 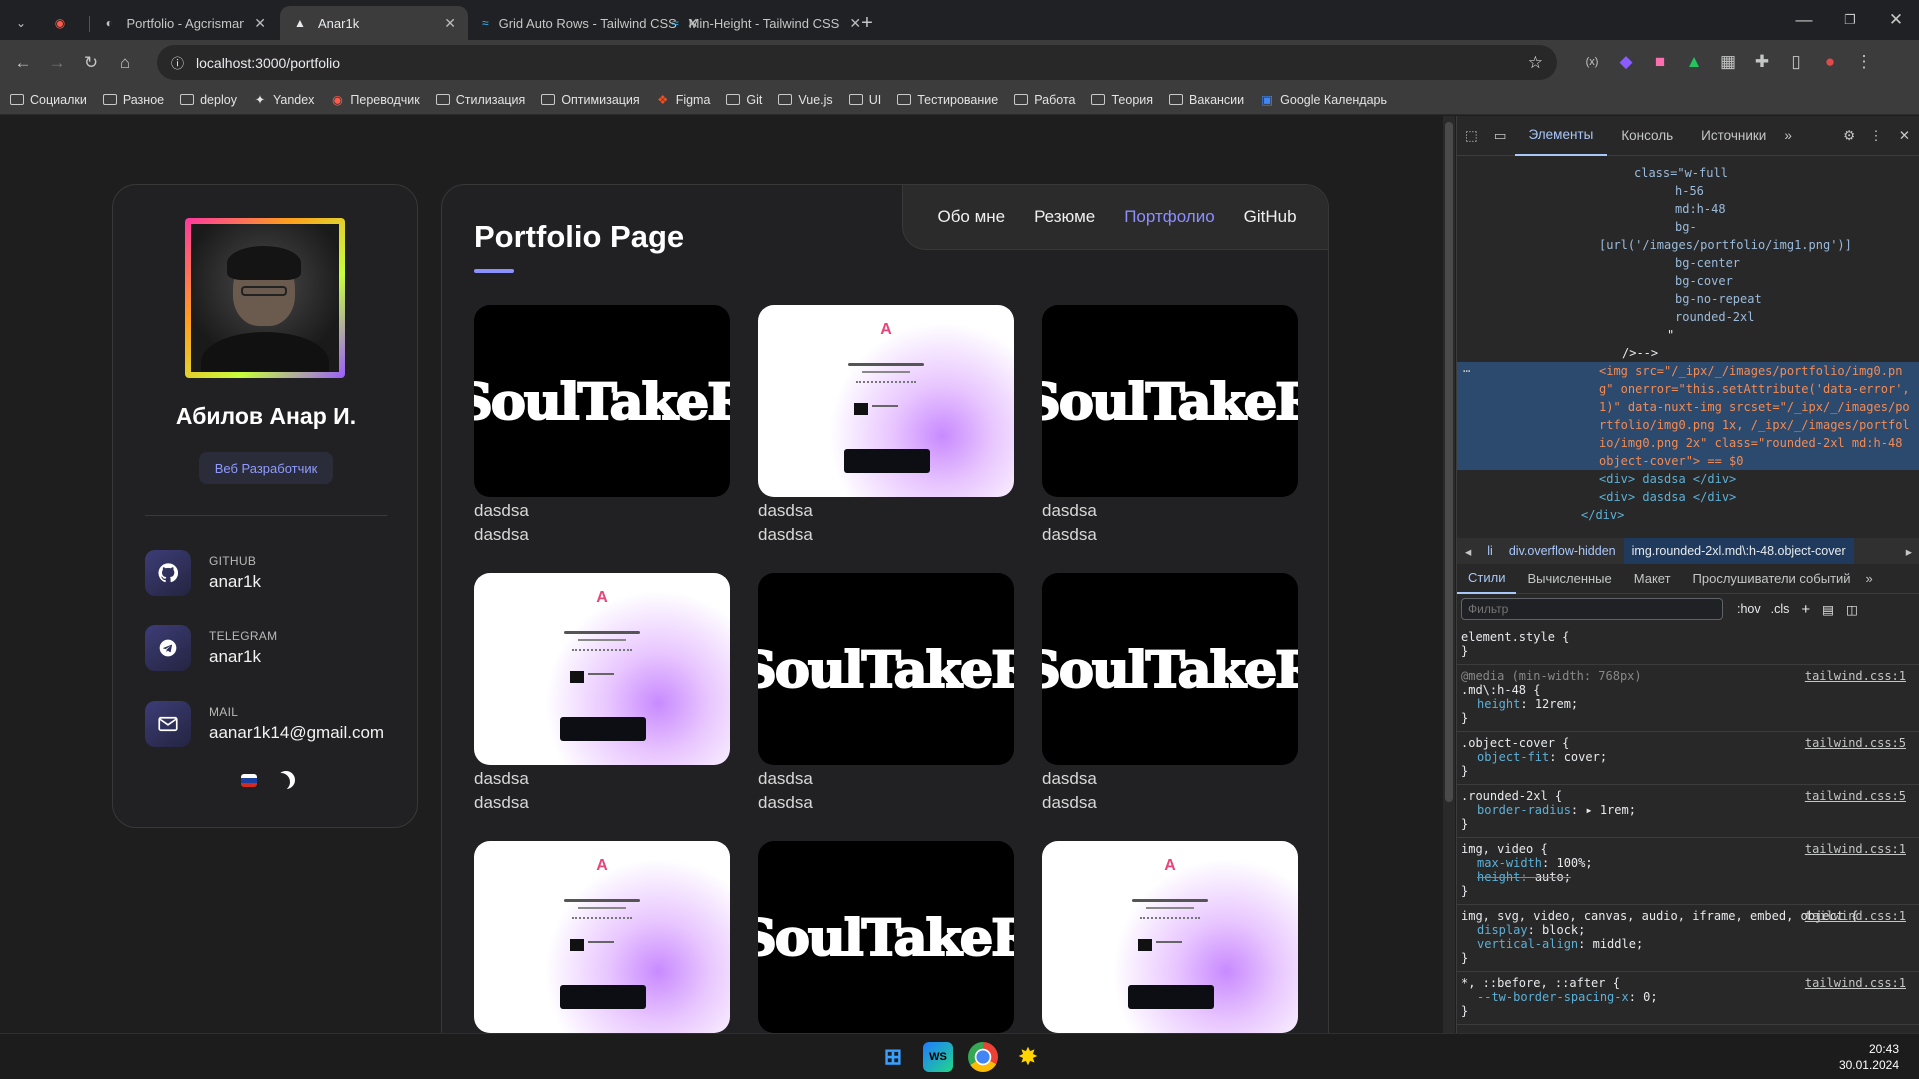 I want to click on tab-grid-auto-rows: ≈ Grid Auto Rows - Tailwind CSS ✕, so click(x=584, y=23).